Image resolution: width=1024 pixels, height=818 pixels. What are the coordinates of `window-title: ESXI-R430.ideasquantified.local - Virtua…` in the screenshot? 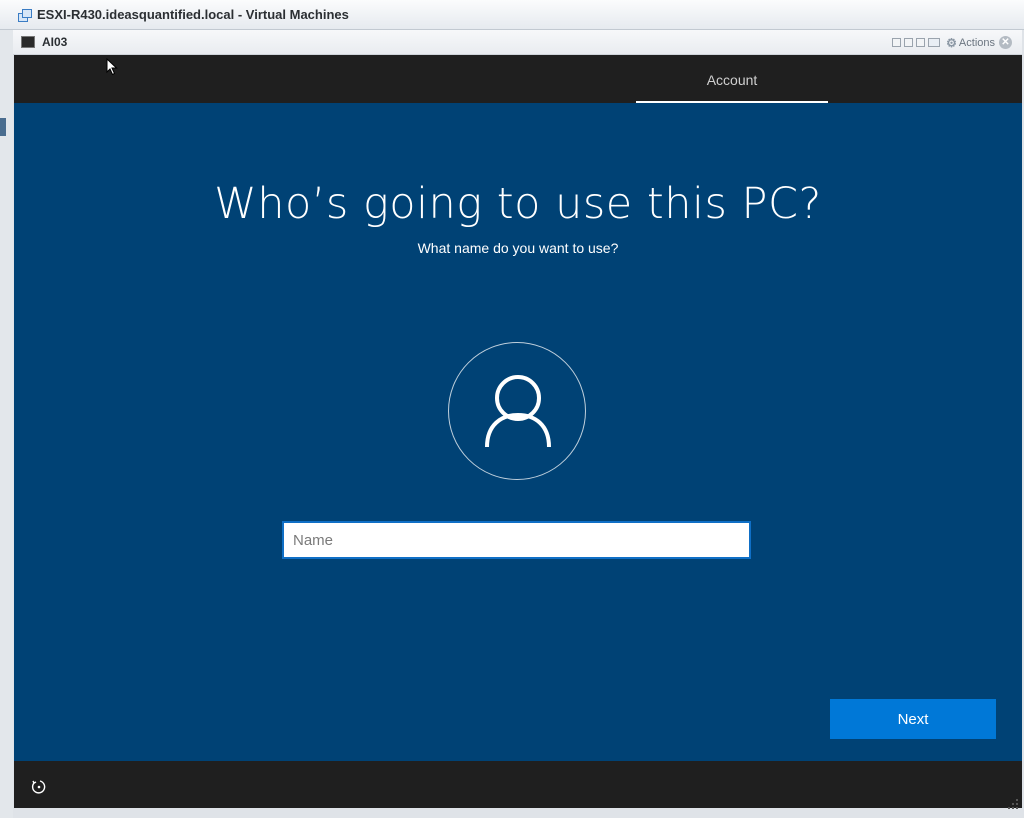 It's located at (193, 14).